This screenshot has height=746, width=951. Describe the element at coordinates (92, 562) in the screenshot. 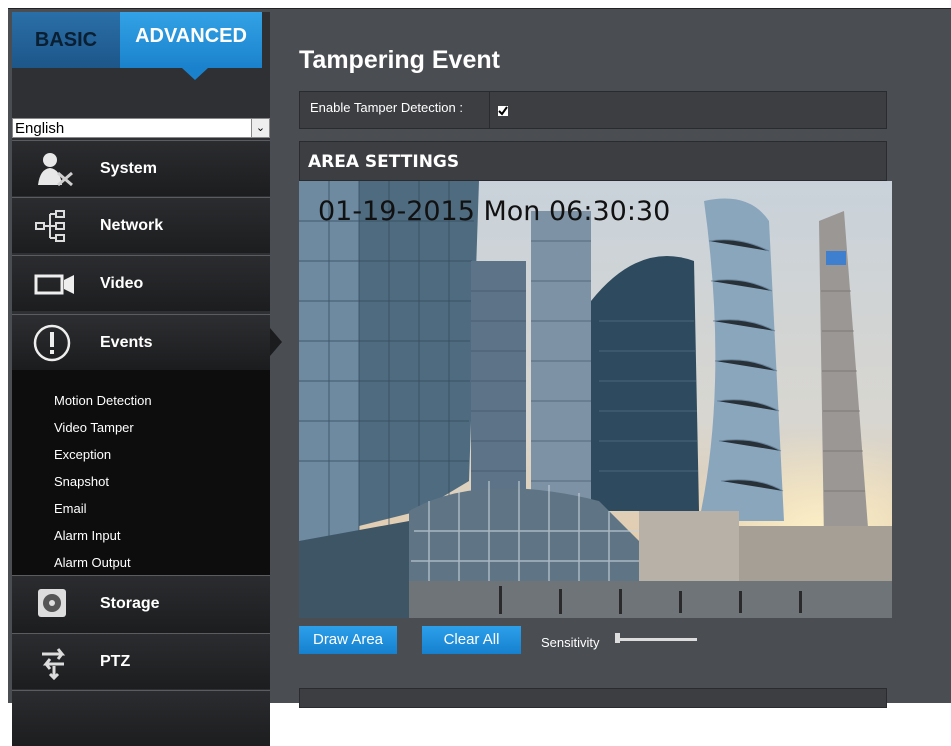

I see `submenu-alarm-output: Alarm Output` at that location.